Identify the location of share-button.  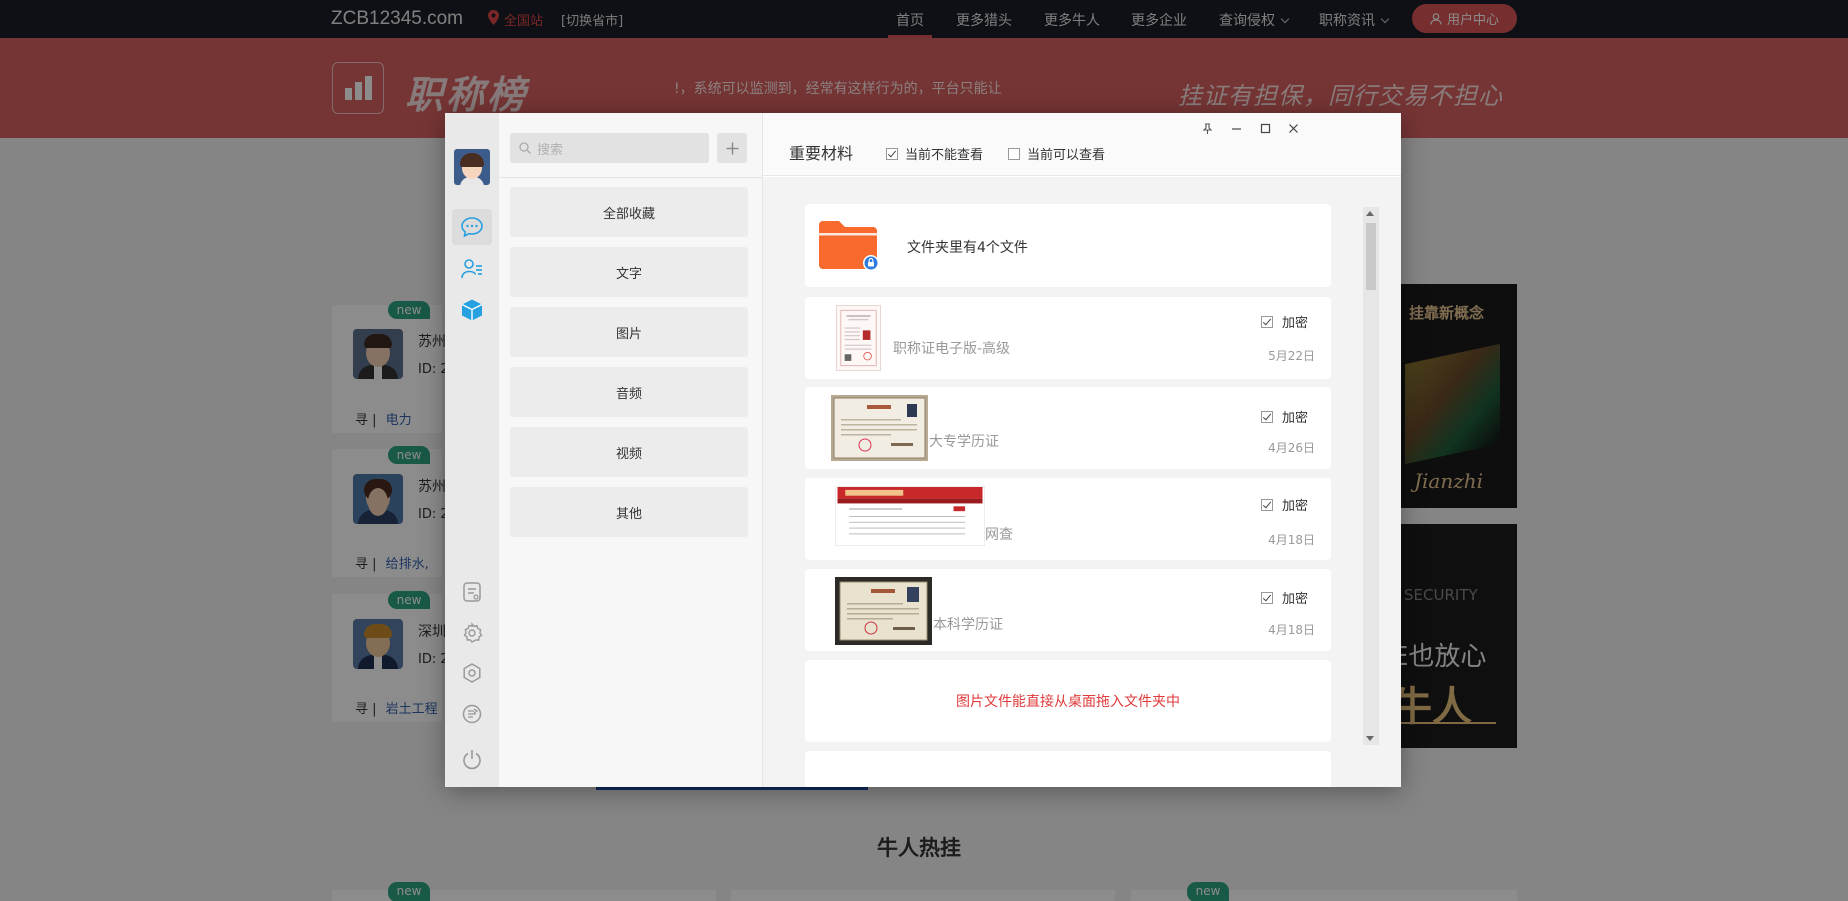
(472, 714).